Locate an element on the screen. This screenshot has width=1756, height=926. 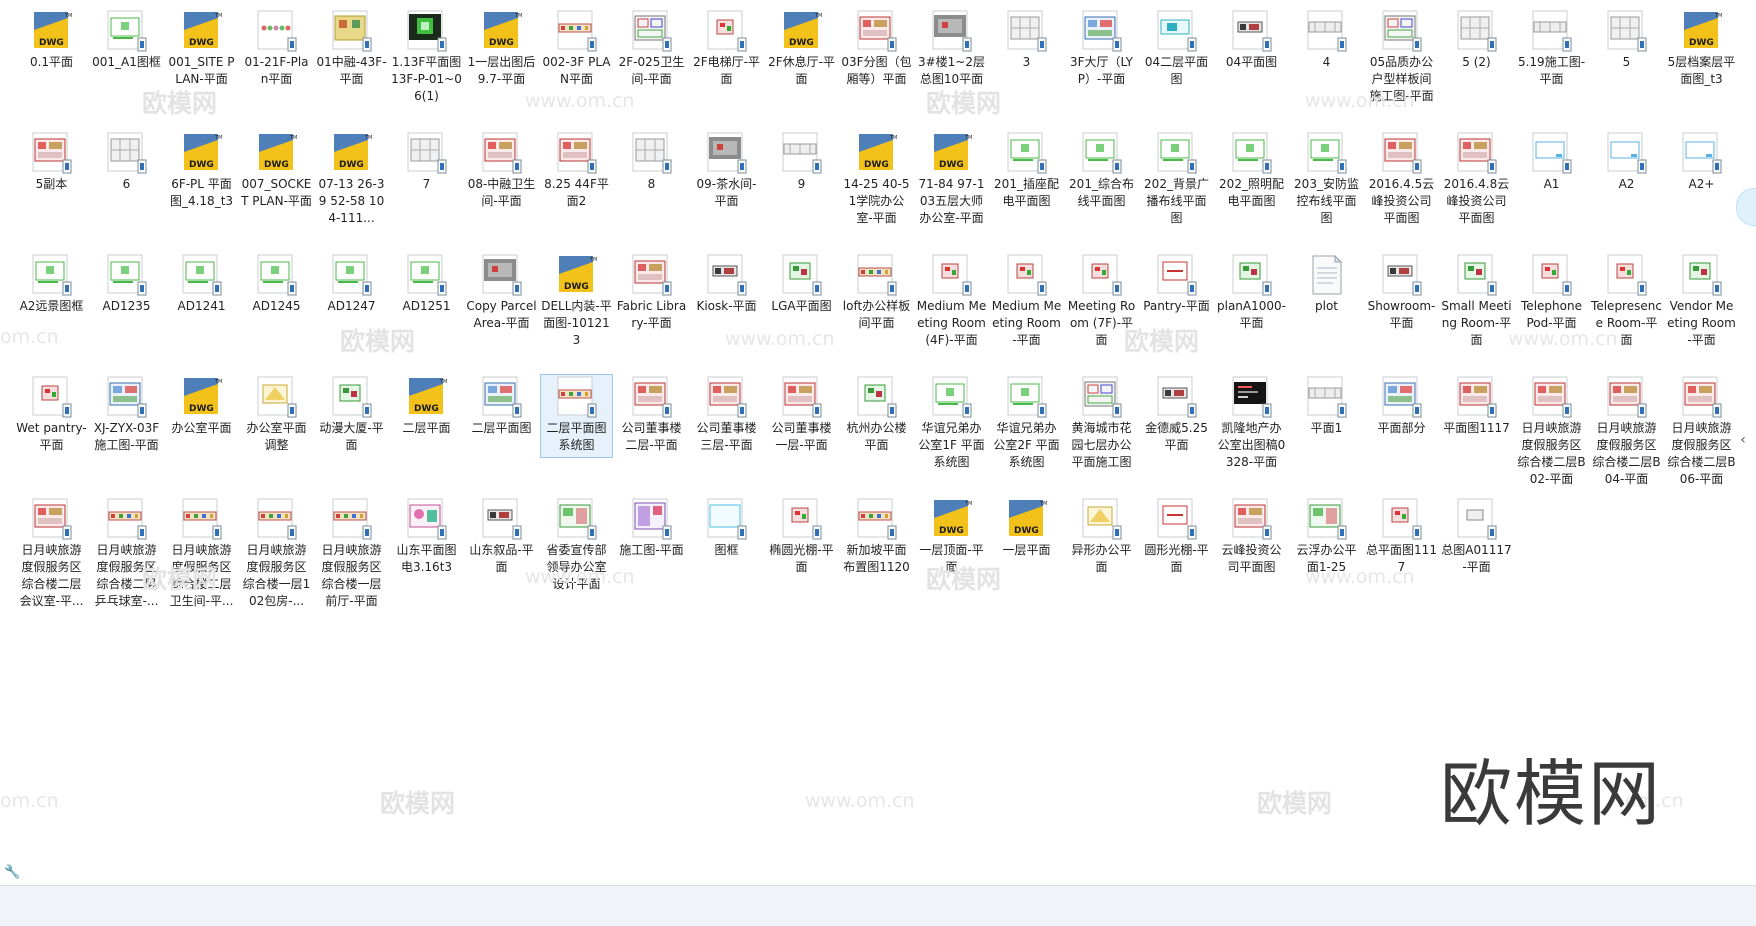
file-item: 山东平面图电3.16t3 is located at coordinates (426, 557).